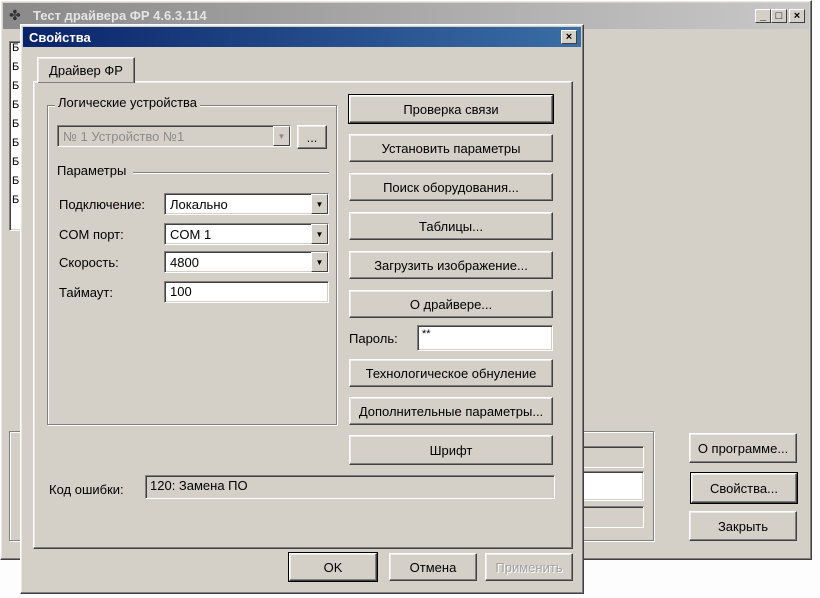  I want to click on password-label: Пароль:, so click(373, 338).